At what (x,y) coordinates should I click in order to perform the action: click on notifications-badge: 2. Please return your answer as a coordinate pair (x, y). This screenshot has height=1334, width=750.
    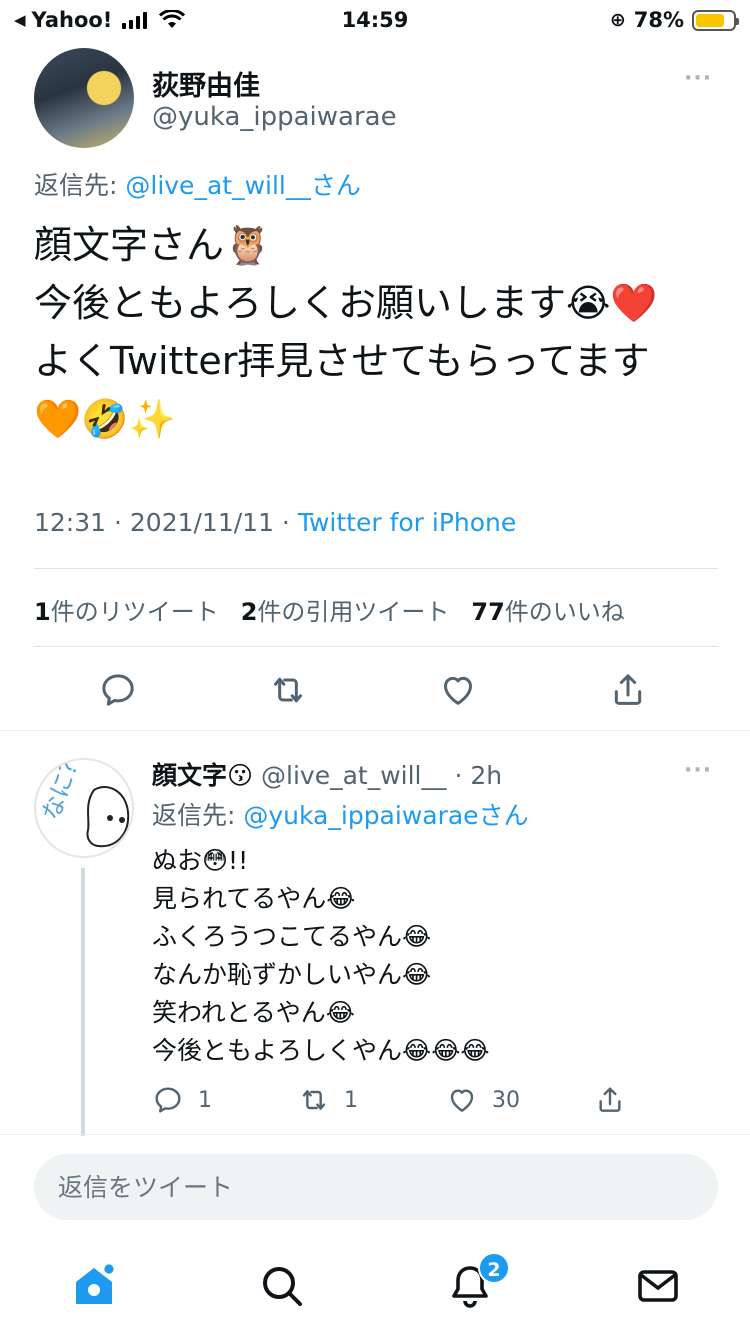
    Looking at the image, I should click on (494, 1268).